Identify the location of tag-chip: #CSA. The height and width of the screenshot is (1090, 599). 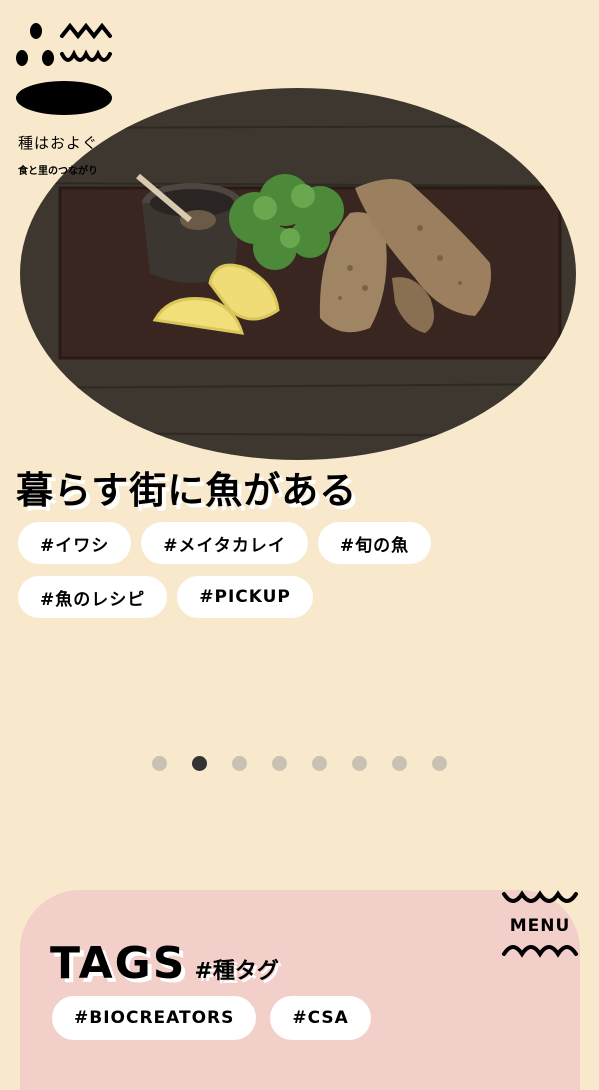
(320, 1018).